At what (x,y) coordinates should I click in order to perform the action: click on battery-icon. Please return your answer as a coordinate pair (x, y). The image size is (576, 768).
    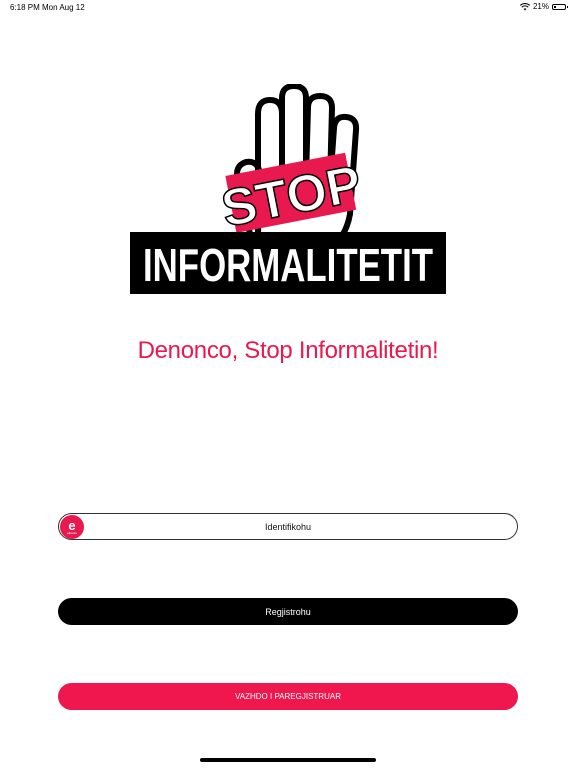
    Looking at the image, I should click on (560, 6).